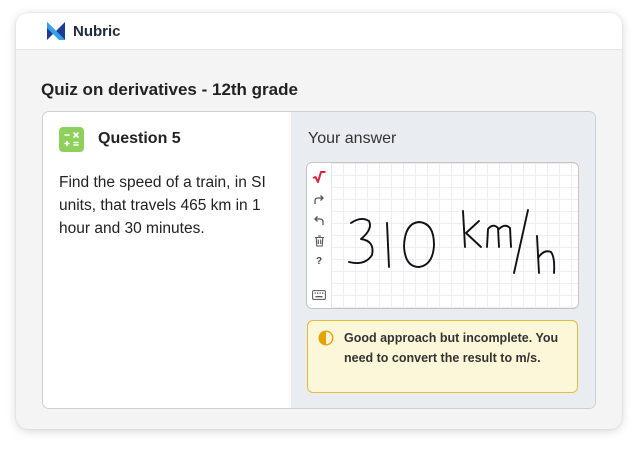 The image size is (638, 450). I want to click on handwriting-canvas: ?, so click(442, 235).